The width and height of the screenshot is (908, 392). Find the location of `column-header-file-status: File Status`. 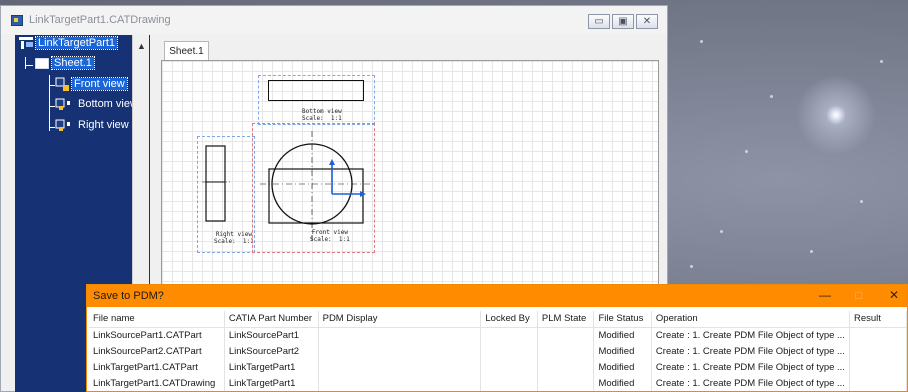

column-header-file-status: File Status is located at coordinates (622, 319).